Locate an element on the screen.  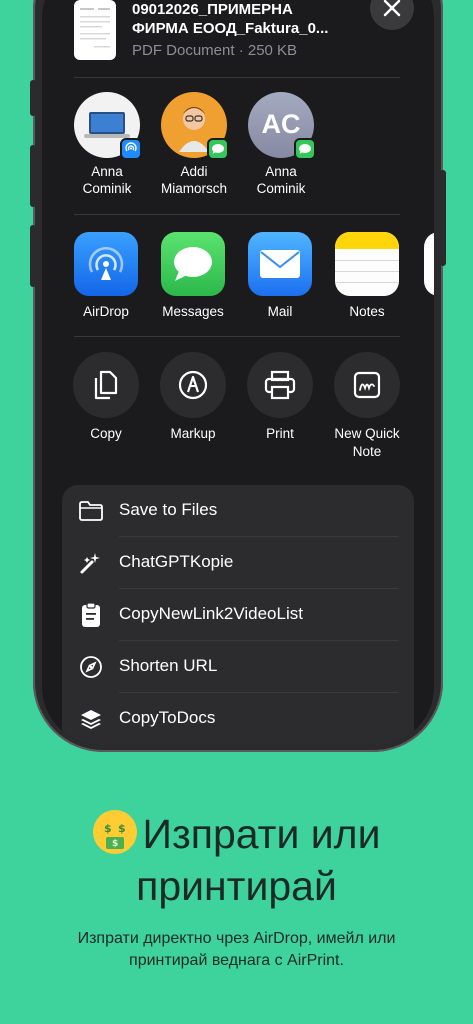
list-item-label: CopyNewLink2VideoList is located at coordinates (211, 613).